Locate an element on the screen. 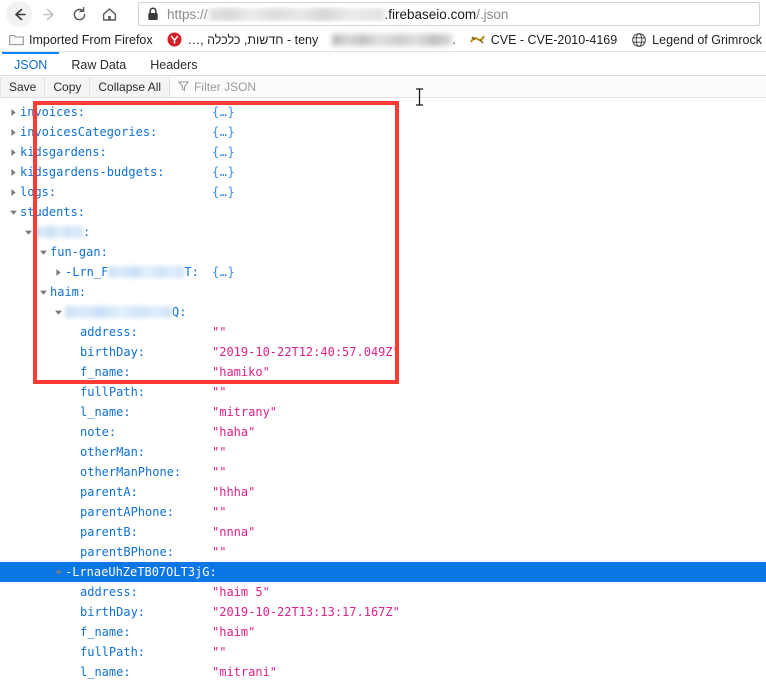 This screenshot has width=766, height=690. reload-button is located at coordinates (79, 14).